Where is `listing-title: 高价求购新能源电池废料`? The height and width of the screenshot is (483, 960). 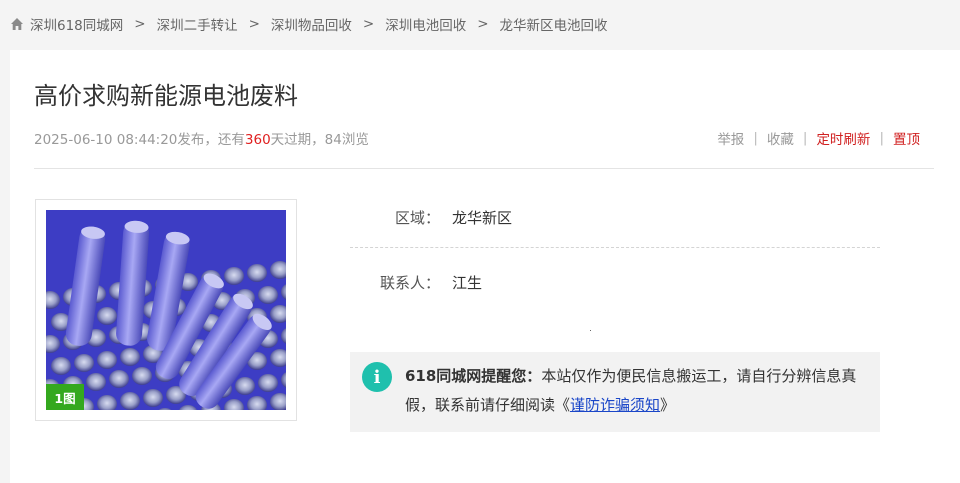 listing-title: 高价求购新能源电池废料 is located at coordinates (166, 96).